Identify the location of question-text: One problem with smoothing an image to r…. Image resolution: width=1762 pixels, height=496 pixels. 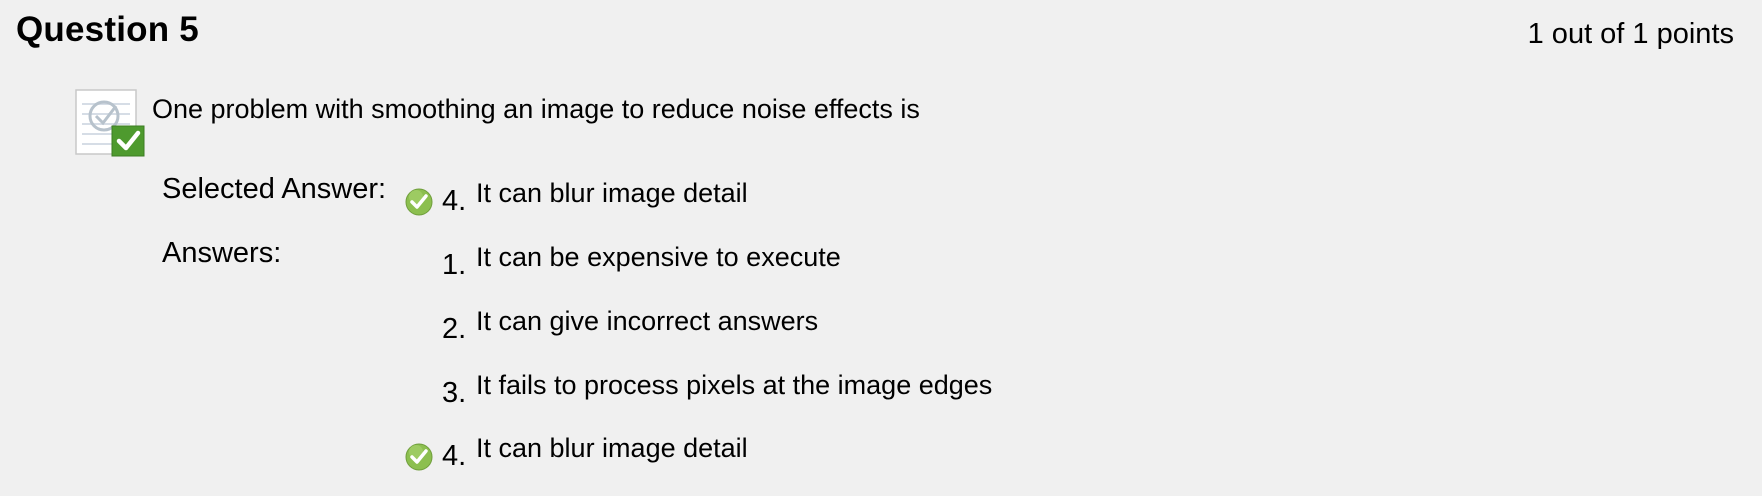
(536, 109).